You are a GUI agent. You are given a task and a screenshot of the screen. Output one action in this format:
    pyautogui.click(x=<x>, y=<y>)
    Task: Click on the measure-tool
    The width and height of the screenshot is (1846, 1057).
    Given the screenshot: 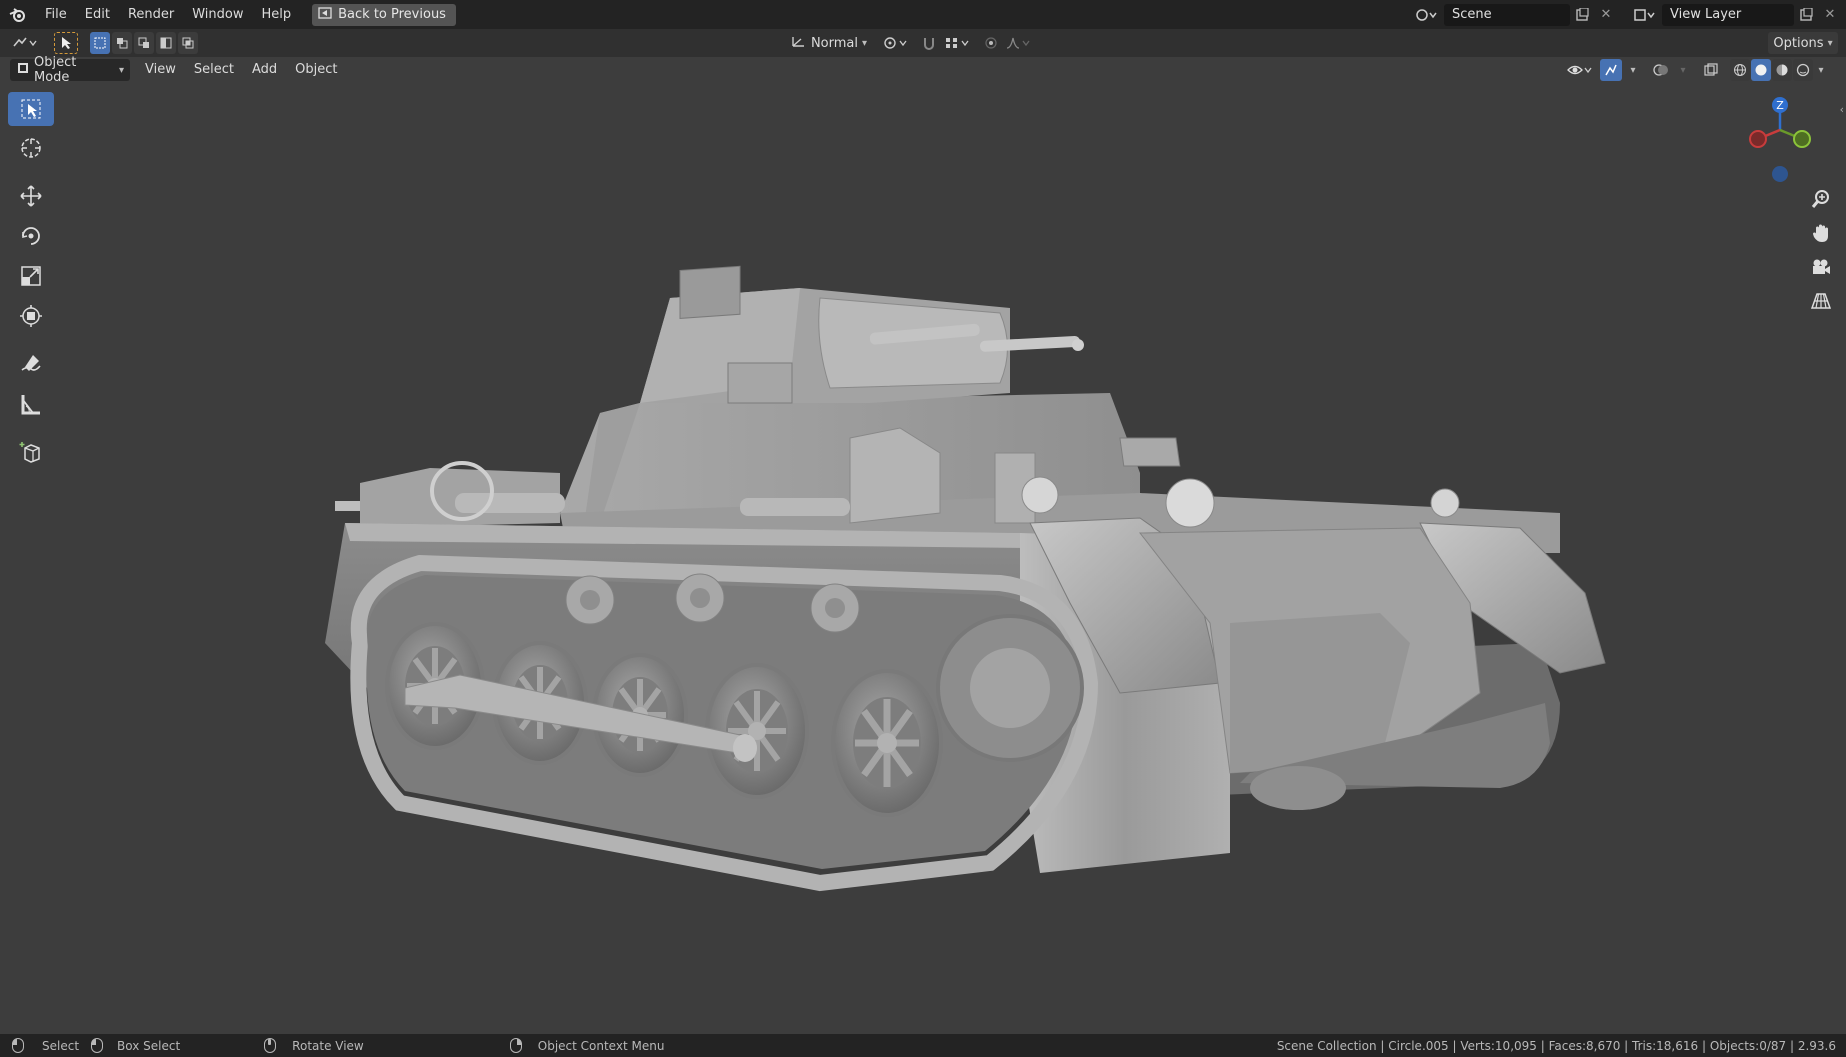 What is the action you would take?
    pyautogui.click(x=31, y=404)
    